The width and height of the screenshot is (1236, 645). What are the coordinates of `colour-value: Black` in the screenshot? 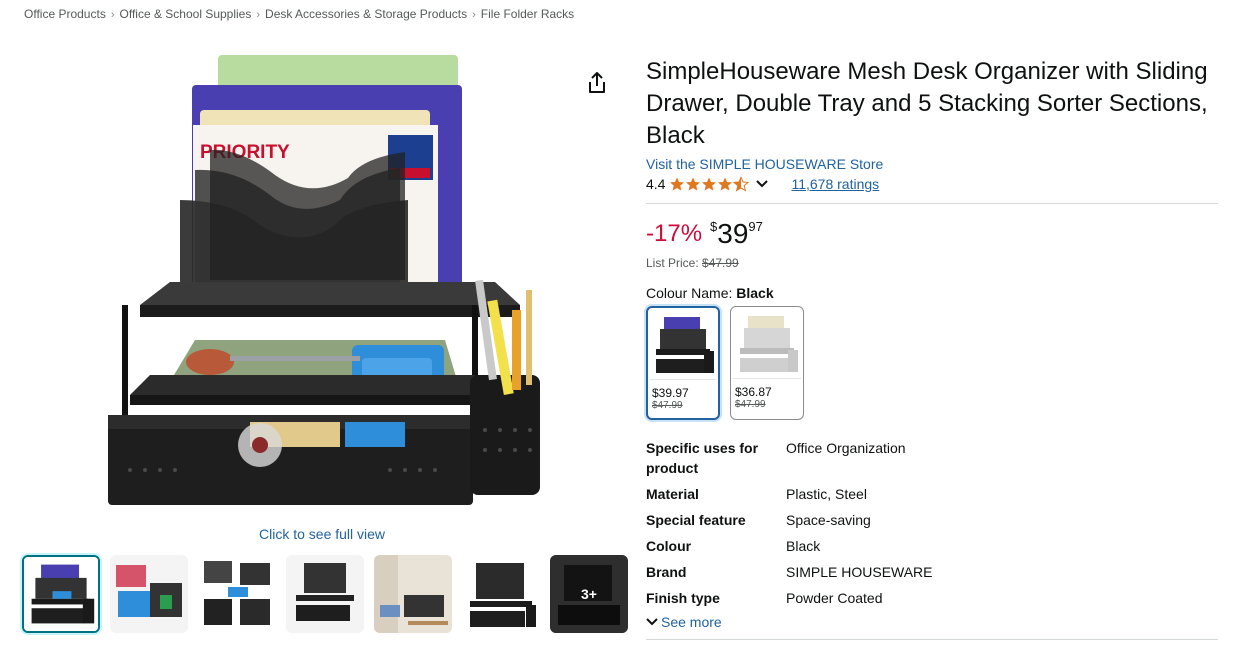 It's located at (755, 293).